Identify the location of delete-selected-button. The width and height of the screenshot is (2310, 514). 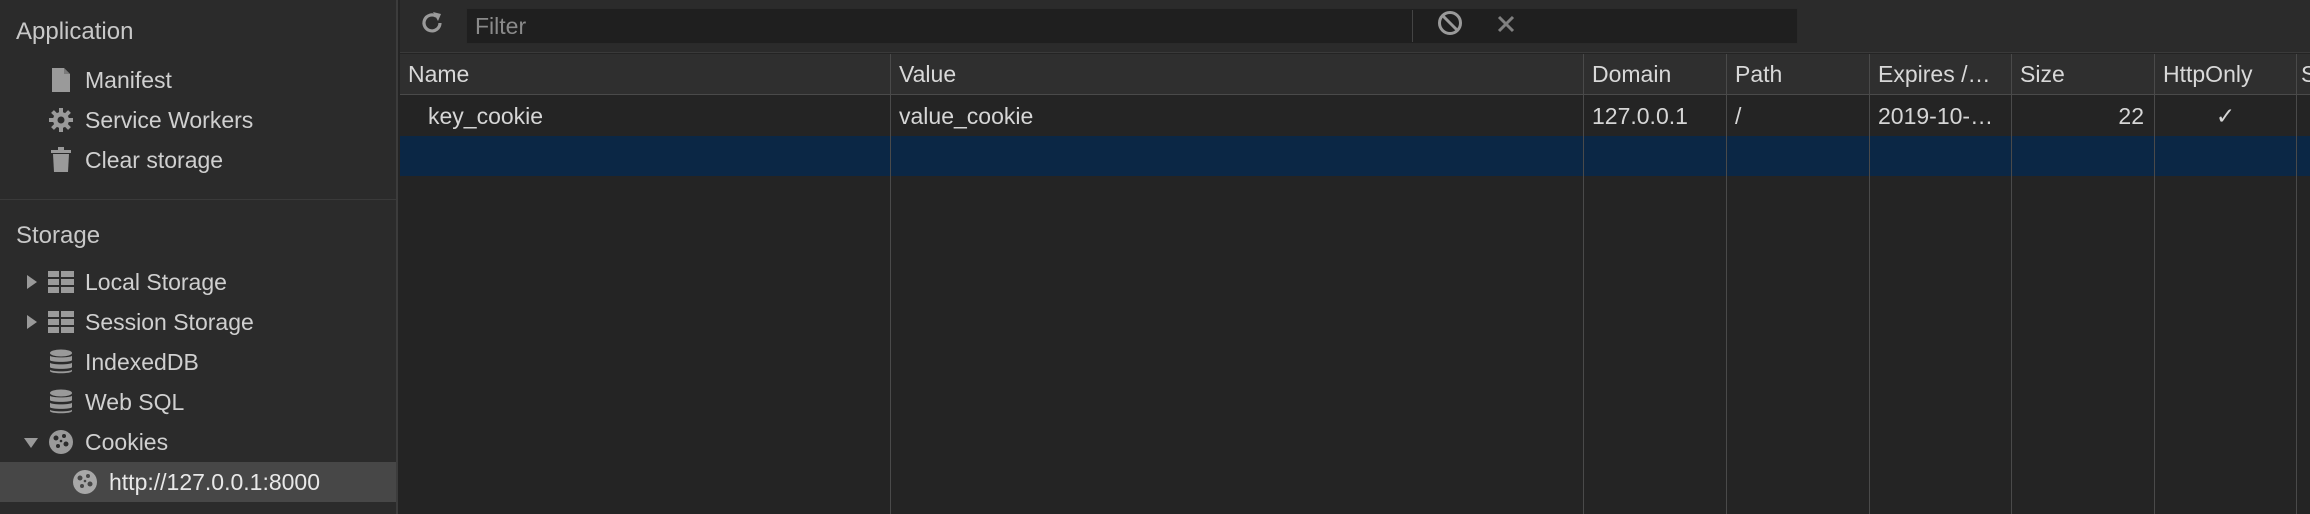
(1506, 26).